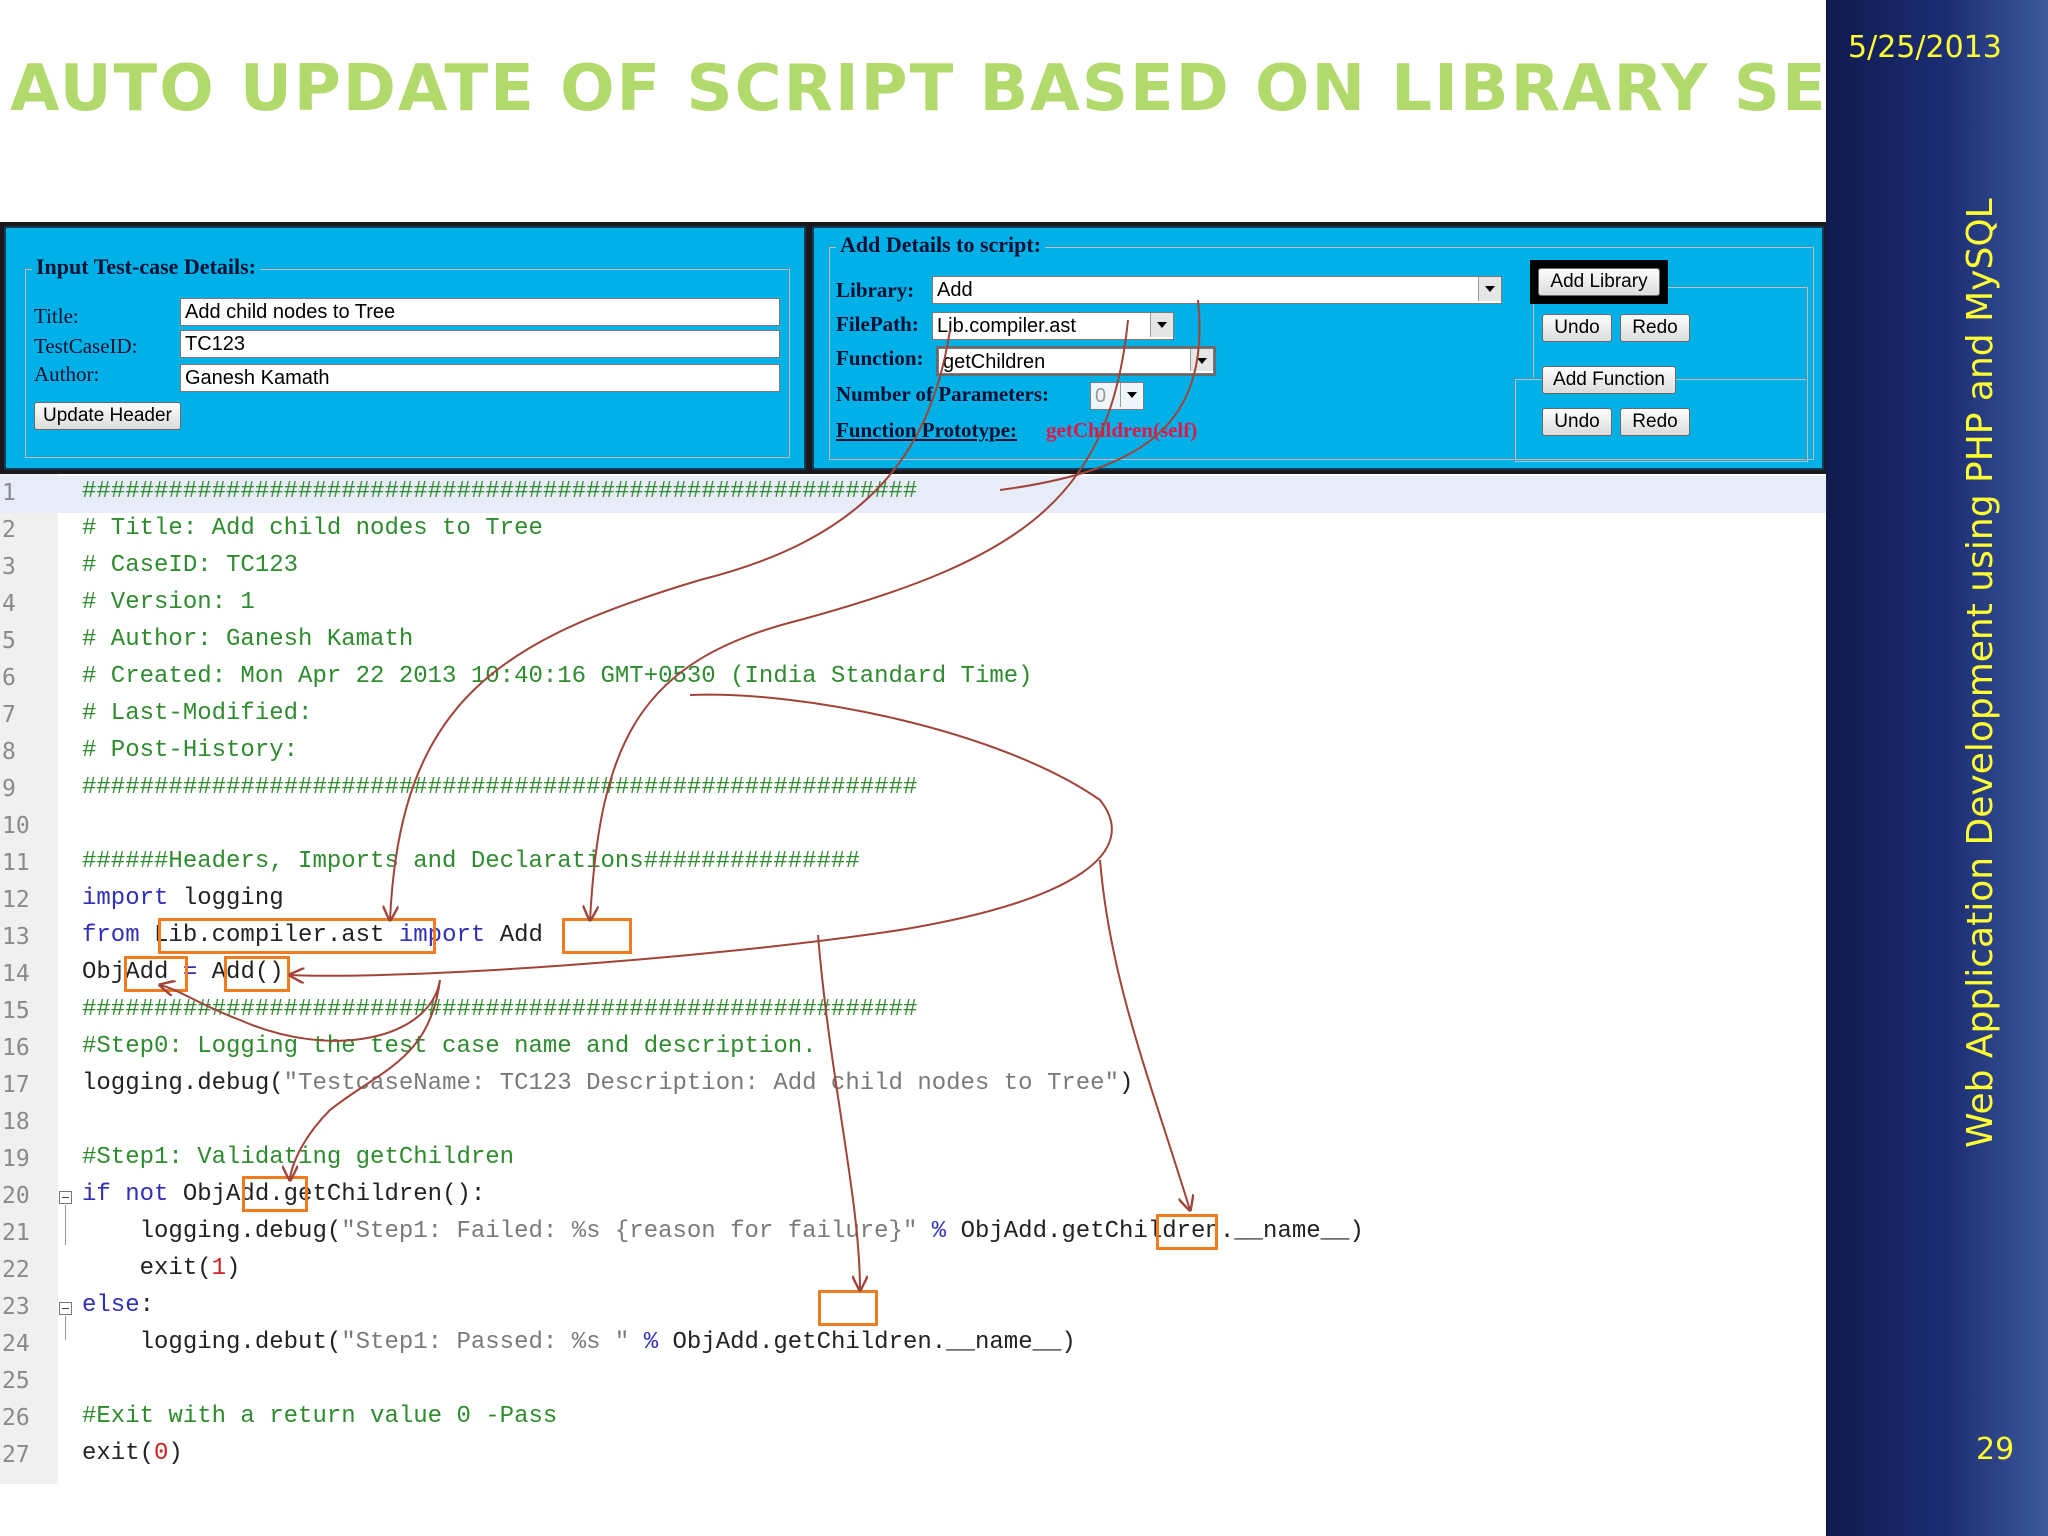  What do you see at coordinates (927, 430) in the screenshot?
I see `prototype-label: Function Prototype:` at bounding box center [927, 430].